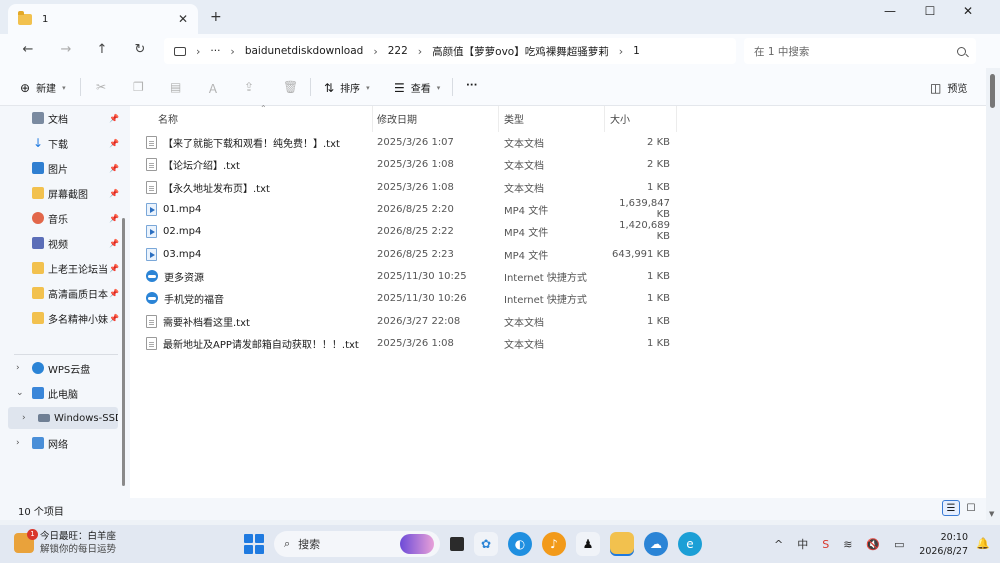 Image resolution: width=1000 pixels, height=563 pixels. I want to click on column-header-name: 名称, so click(168, 121).